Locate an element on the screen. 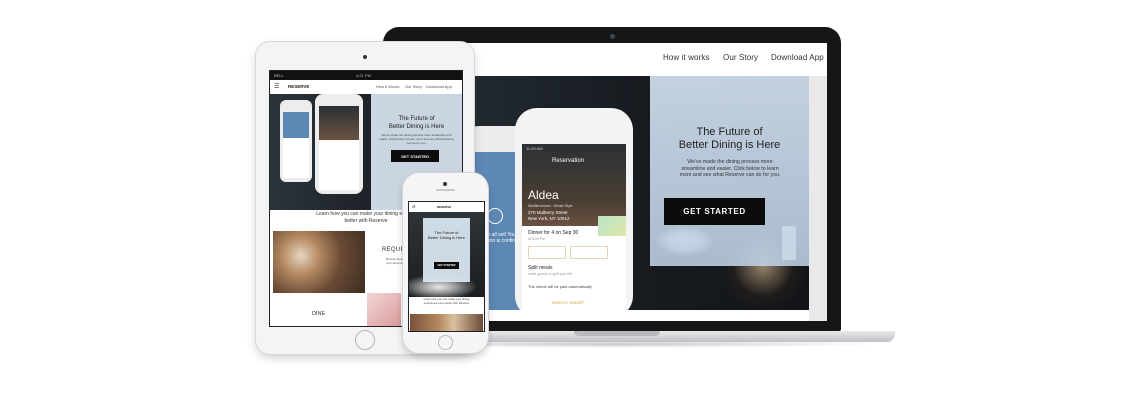  hero-title-line-2: Better Dining is Here is located at coordinates (729, 145).